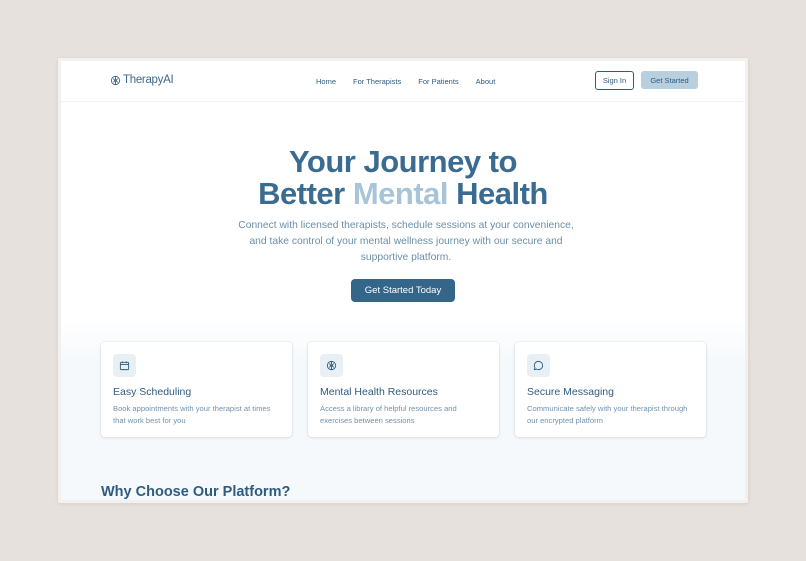 The width and height of the screenshot is (806, 561). Describe the element at coordinates (570, 392) in the screenshot. I see `feature-title: Secure Messaging` at that location.